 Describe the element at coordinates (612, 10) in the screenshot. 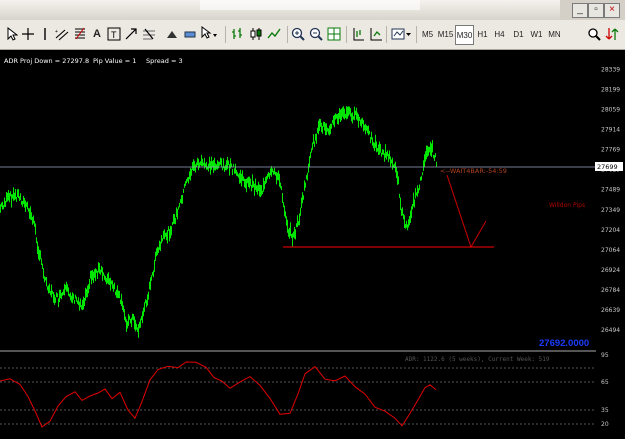

I see `close-button: ×` at that location.